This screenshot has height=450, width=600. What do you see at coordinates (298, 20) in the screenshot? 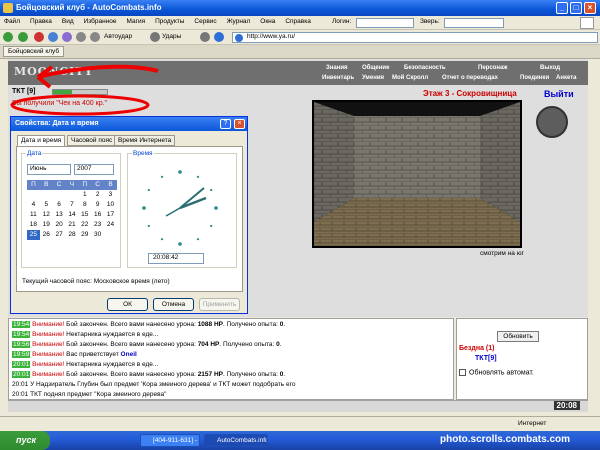
I see `menu-help: Справка` at bounding box center [298, 20].